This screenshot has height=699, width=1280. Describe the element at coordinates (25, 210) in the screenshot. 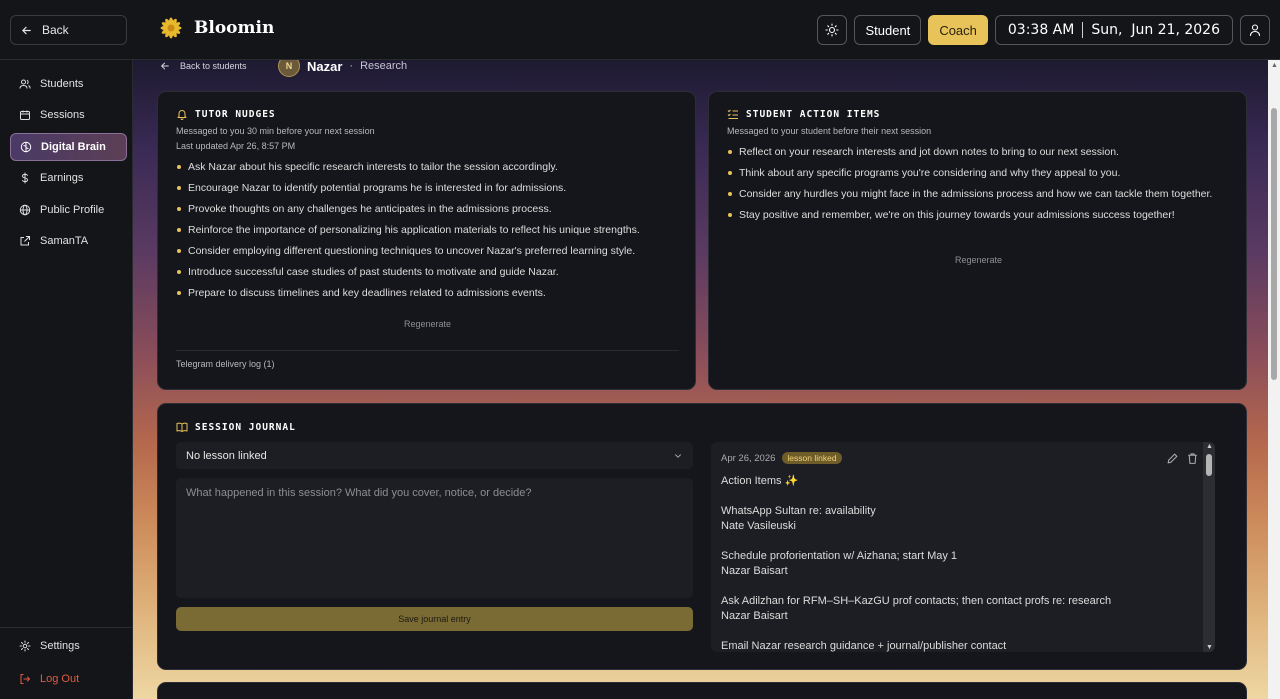

I see `globe-icon` at that location.